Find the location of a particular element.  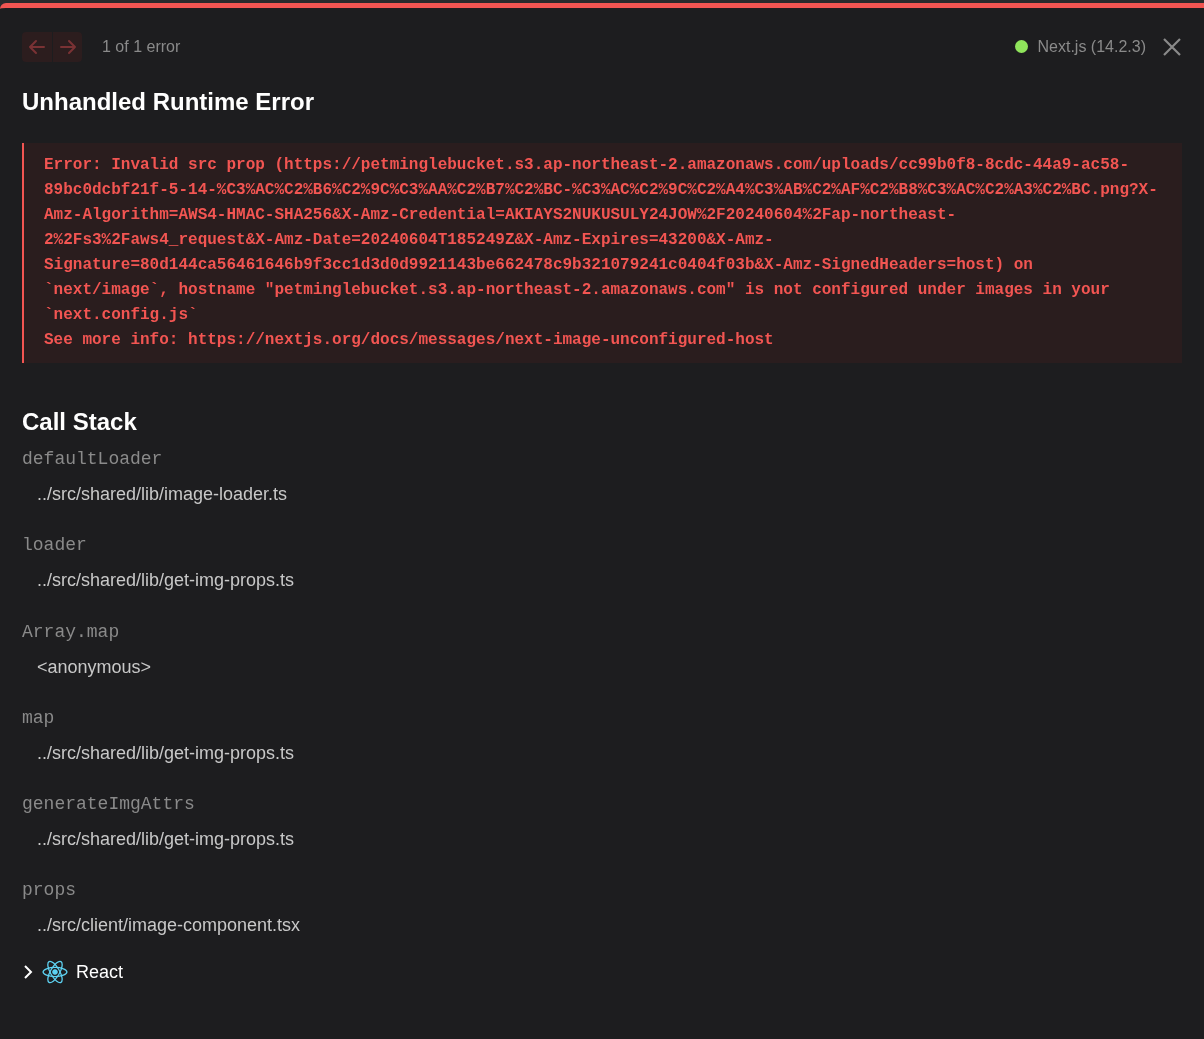

function-name: defaultLoader is located at coordinates (92, 459).